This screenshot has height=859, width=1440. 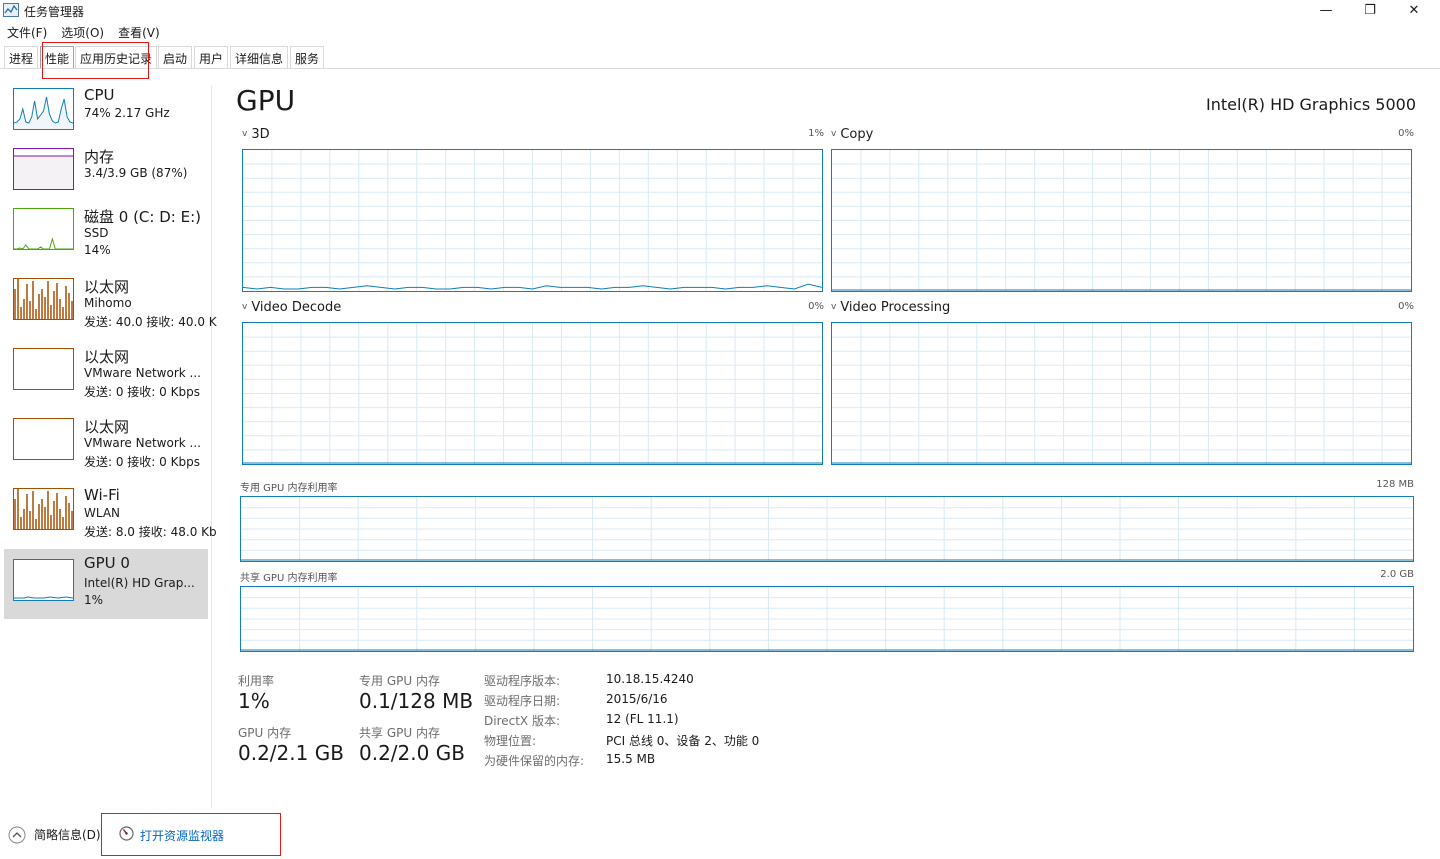 I want to click on dedicated-mem-chart, so click(x=827, y=529).